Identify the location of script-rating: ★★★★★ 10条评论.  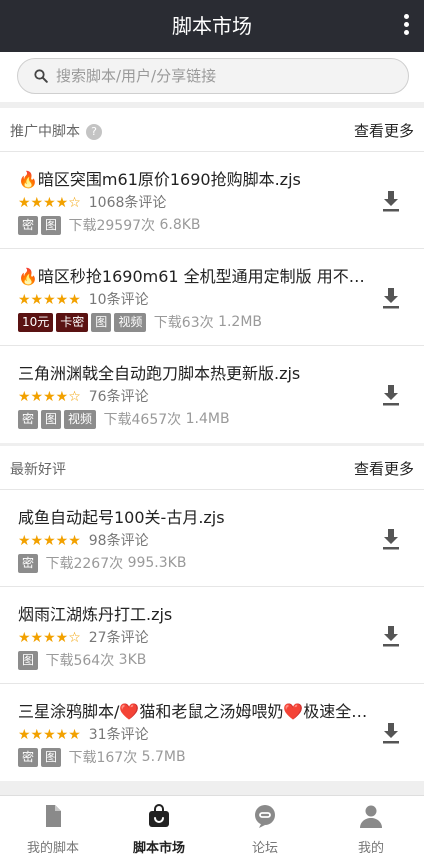
(83, 299).